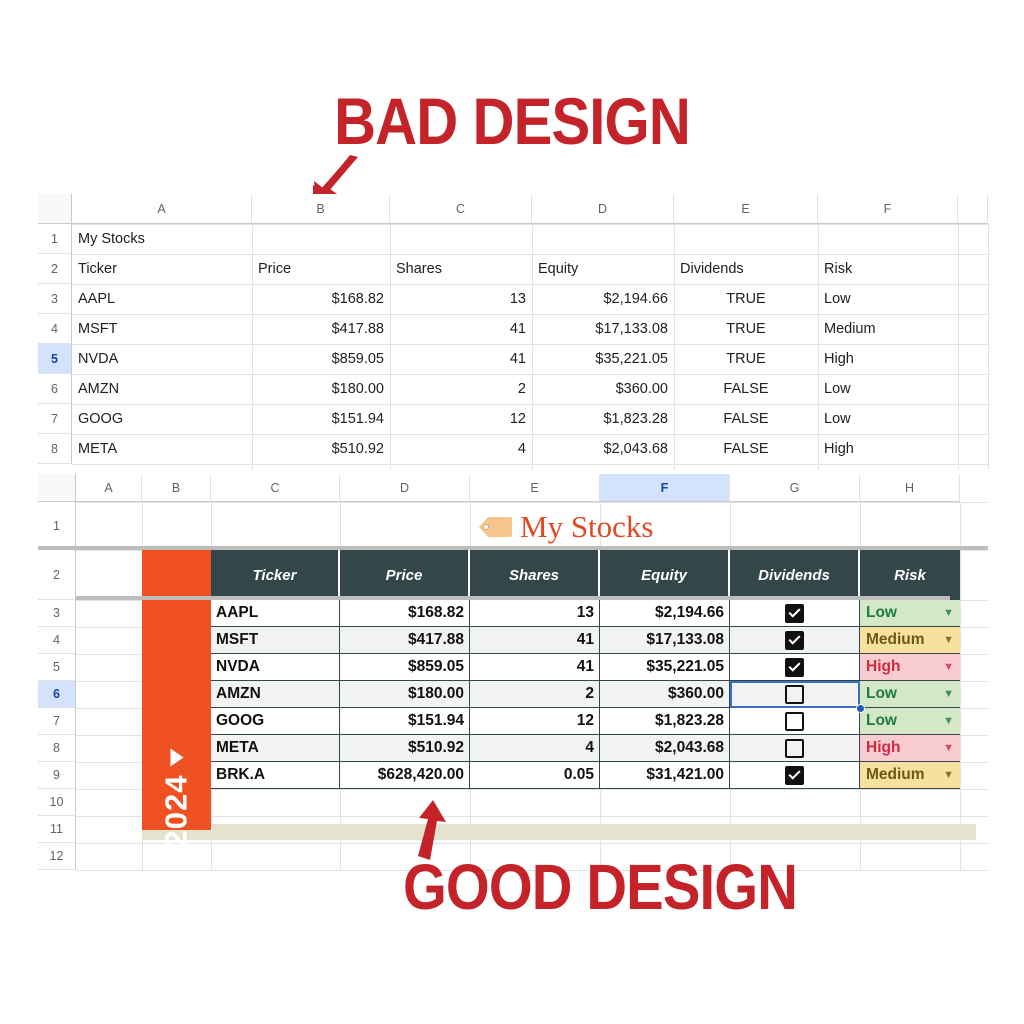 The width and height of the screenshot is (1024, 1024). I want to click on bad-cell-equity: $2,043.68, so click(603, 449).